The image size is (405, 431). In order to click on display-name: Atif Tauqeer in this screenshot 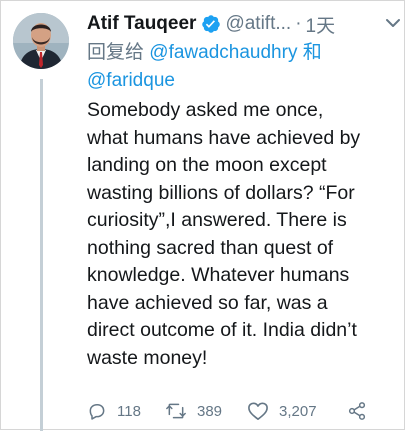, I will do `click(141, 24)`.